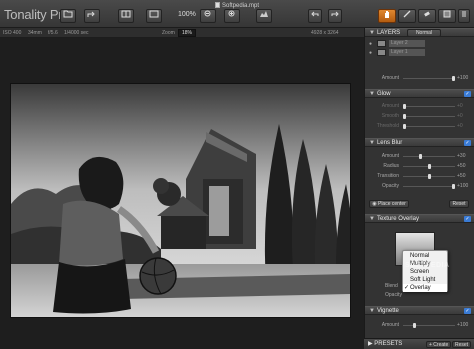 This screenshot has width=474, height=349. I want to click on brush-icon, so click(407, 14).